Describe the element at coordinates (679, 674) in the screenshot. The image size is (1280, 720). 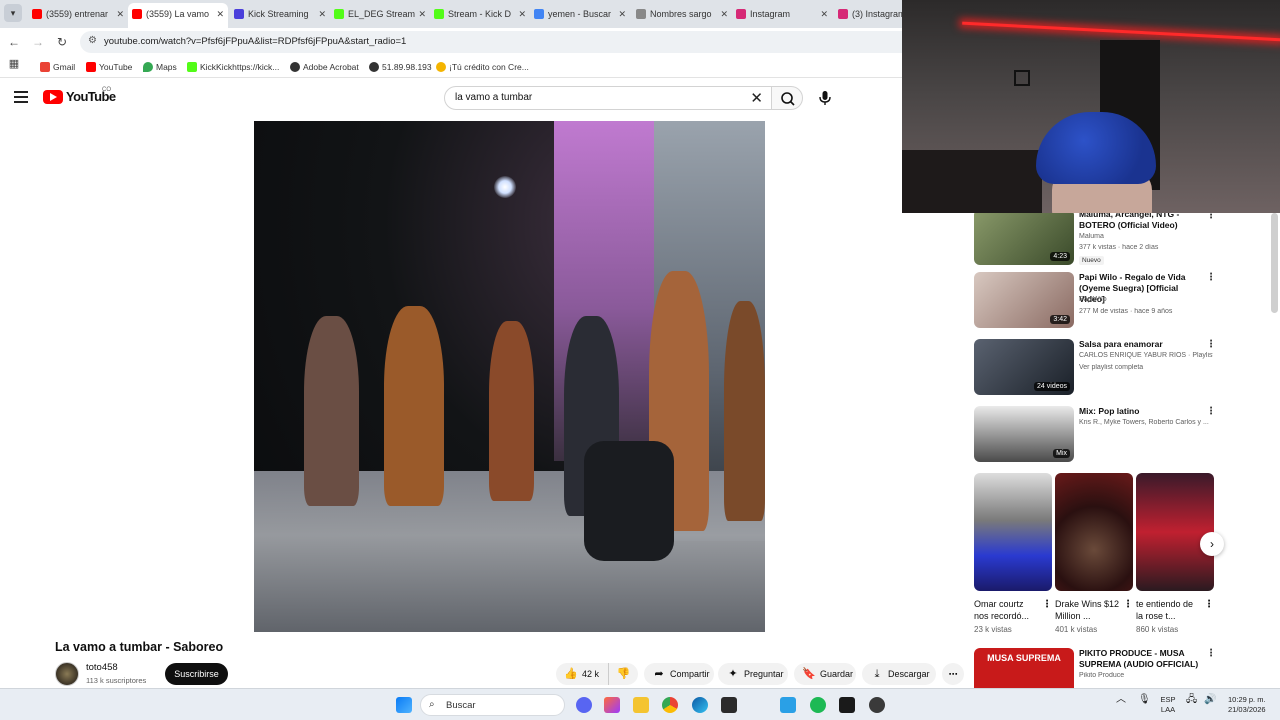
I see `share-button: ➦ Compartir` at that location.